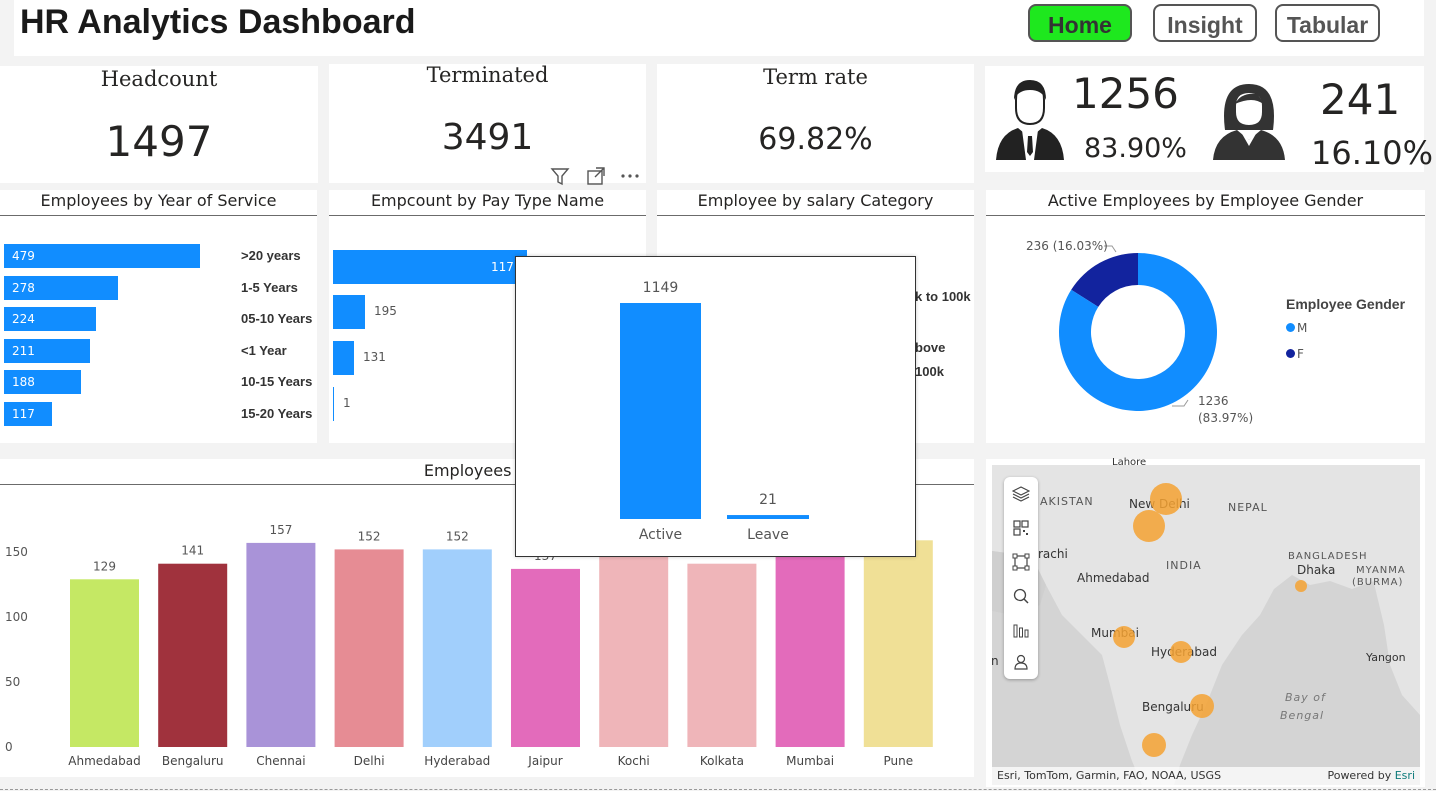 This screenshot has width=1436, height=791. What do you see at coordinates (347, 403) in the screenshot?
I see `bar-value-label: 1` at bounding box center [347, 403].